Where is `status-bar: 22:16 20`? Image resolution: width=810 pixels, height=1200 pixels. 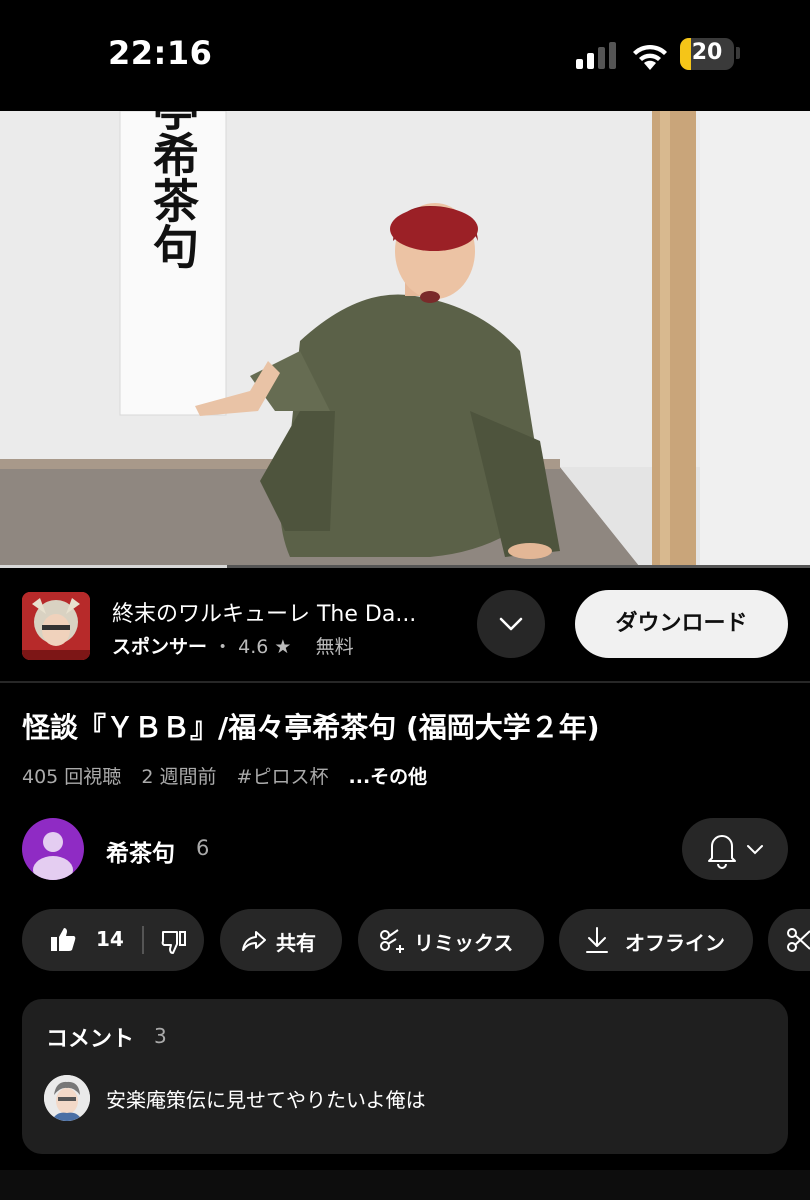 status-bar: 22:16 20 is located at coordinates (405, 55).